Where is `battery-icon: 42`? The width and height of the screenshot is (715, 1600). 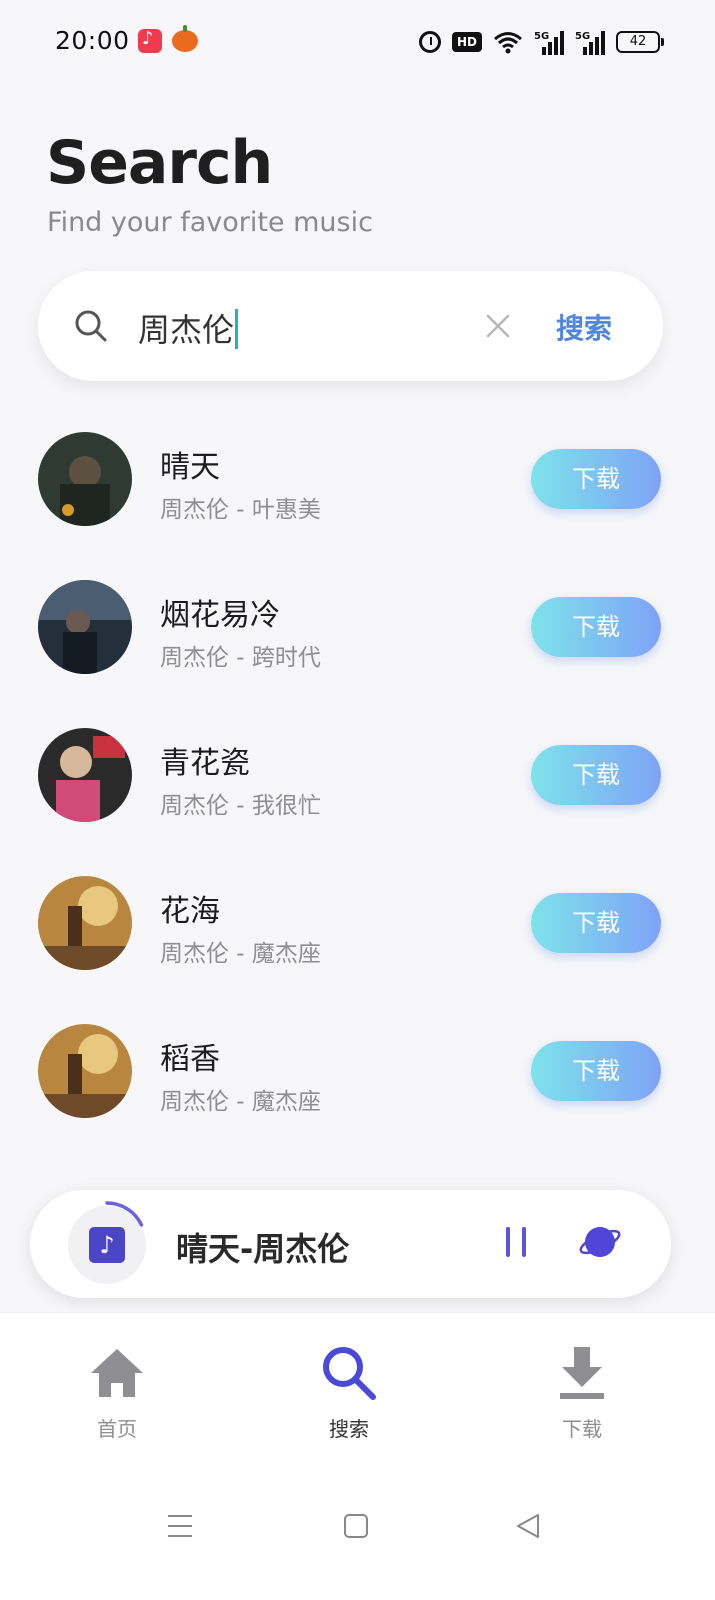
battery-icon: 42 is located at coordinates (640, 42).